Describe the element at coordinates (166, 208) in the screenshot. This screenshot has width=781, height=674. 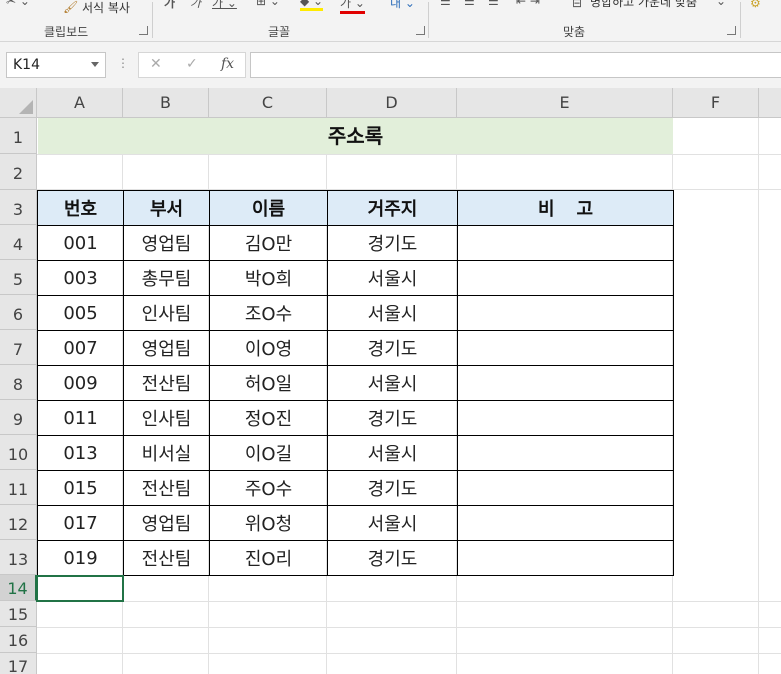
I see `header-dept: 부서` at that location.